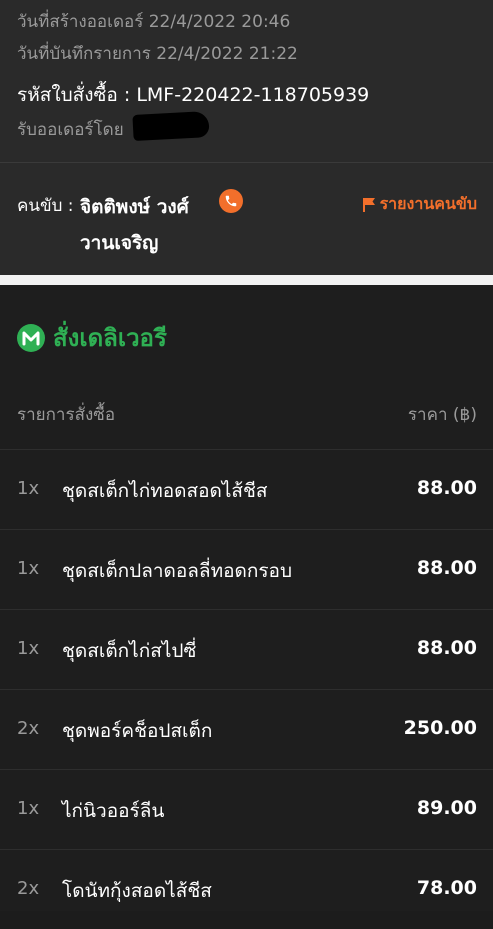  I want to click on item-price: 89.00, so click(446, 808).